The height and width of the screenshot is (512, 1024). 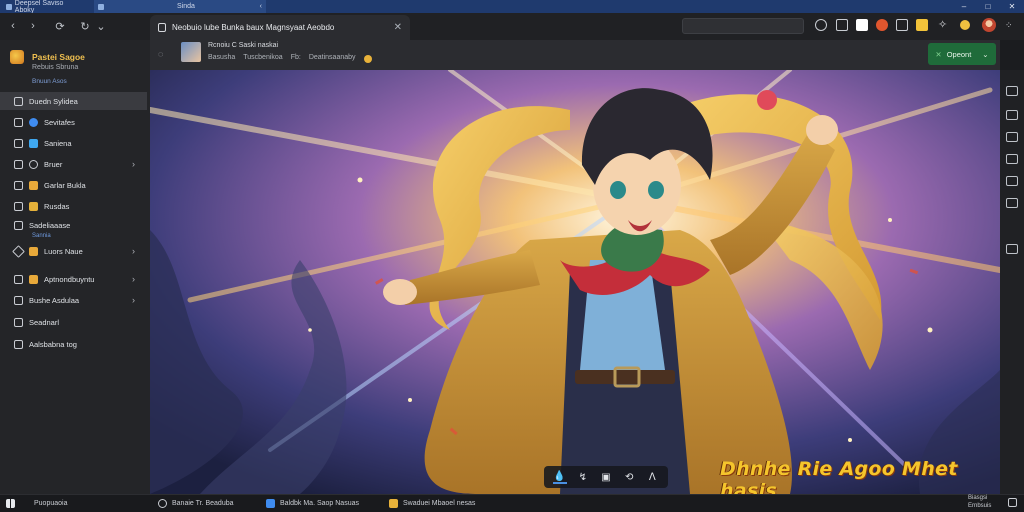 What do you see at coordinates (1012, 159) in the screenshot?
I see `layout-icon` at bounding box center [1012, 159].